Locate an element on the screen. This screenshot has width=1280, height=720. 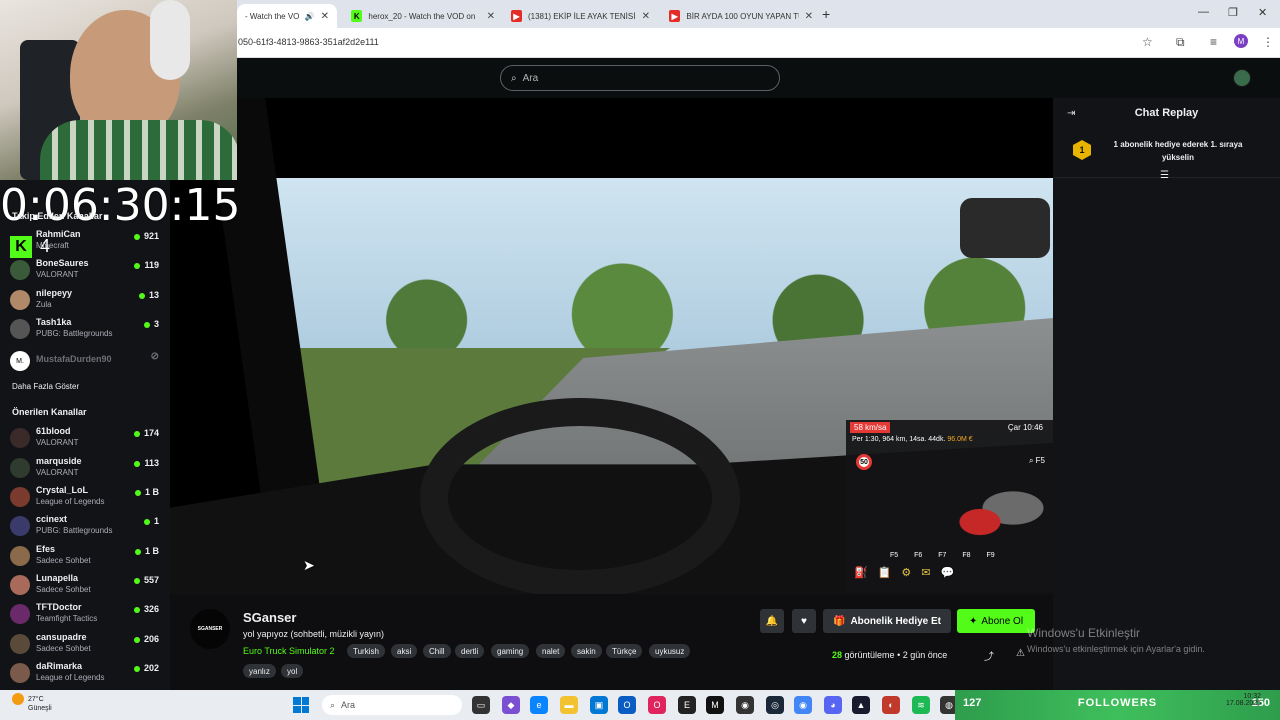
sidebar-channel-bonesaures: BoneSaures VALORANT 119 is located at coordinates (87, 272).